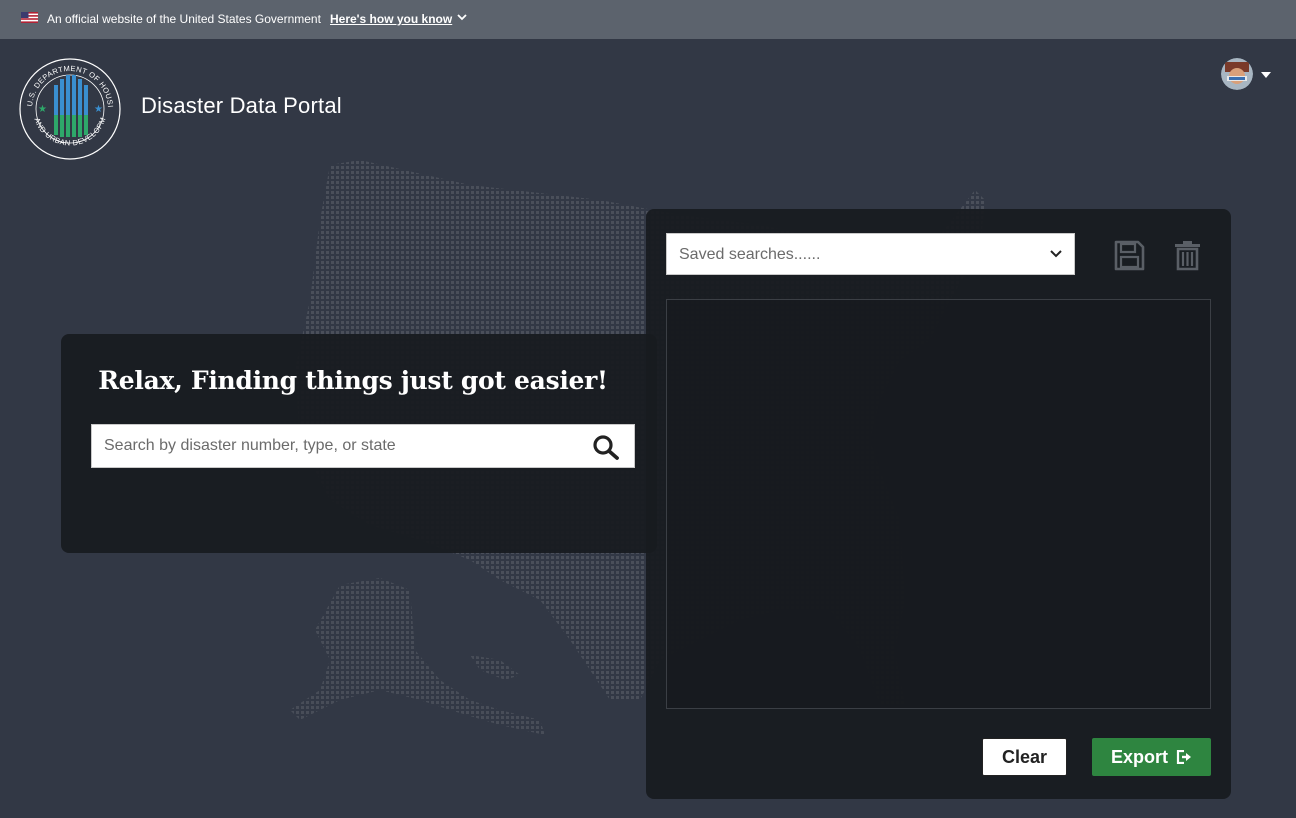 The image size is (1296, 818). Describe the element at coordinates (606, 447) in the screenshot. I see `search-icon` at that location.